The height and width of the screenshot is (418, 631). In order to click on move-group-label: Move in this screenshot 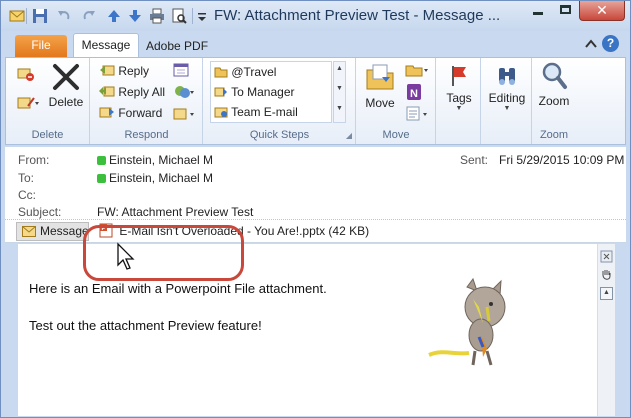, I will do `click(396, 135)`.